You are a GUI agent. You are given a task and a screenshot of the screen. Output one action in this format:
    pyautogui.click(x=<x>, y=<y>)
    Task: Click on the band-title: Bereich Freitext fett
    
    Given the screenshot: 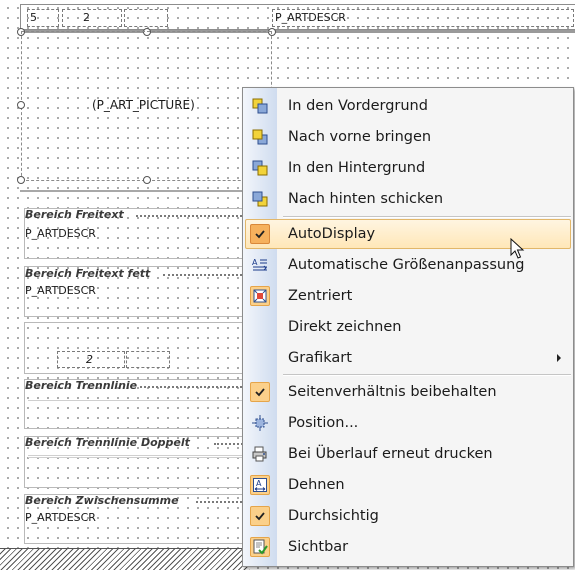 What is the action you would take?
    pyautogui.click(x=88, y=273)
    